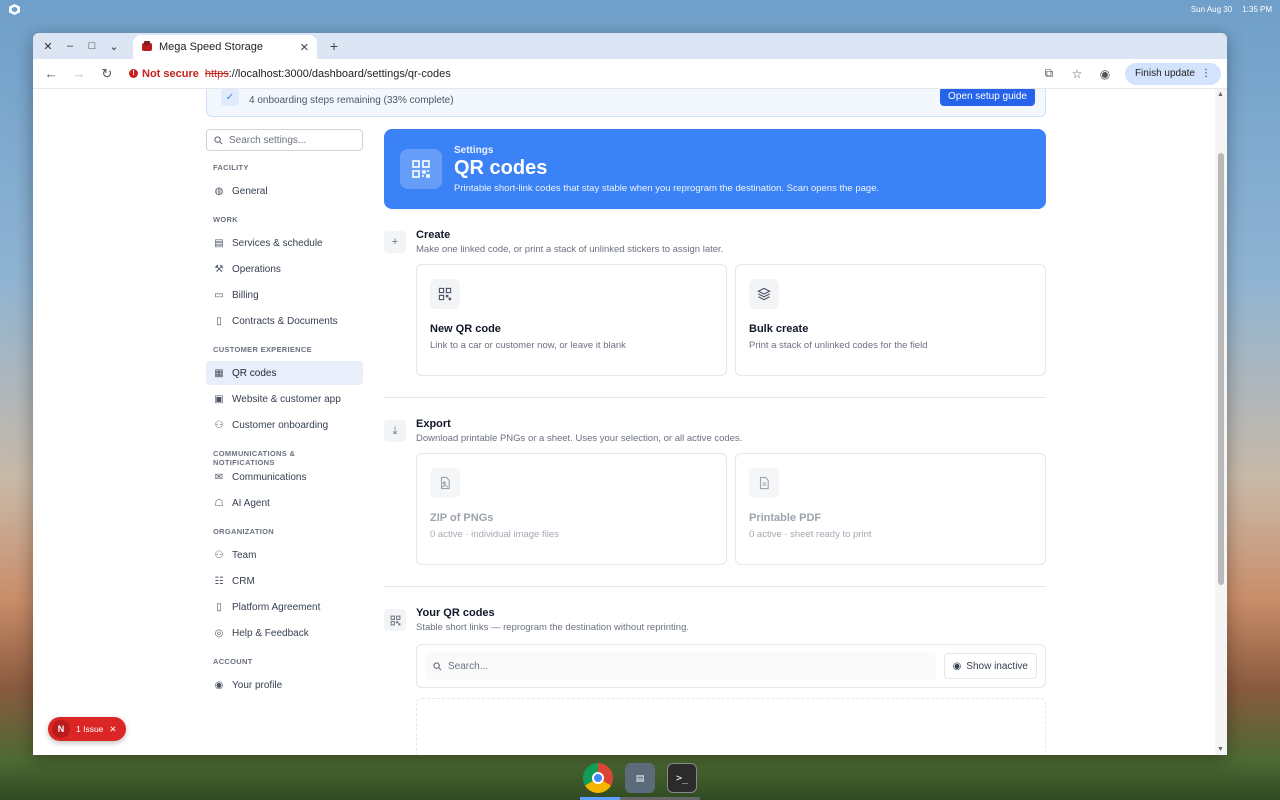 The image size is (1280, 800). Describe the element at coordinates (1257, 9) in the screenshot. I see `os-clock: 1:35 PM` at that location.